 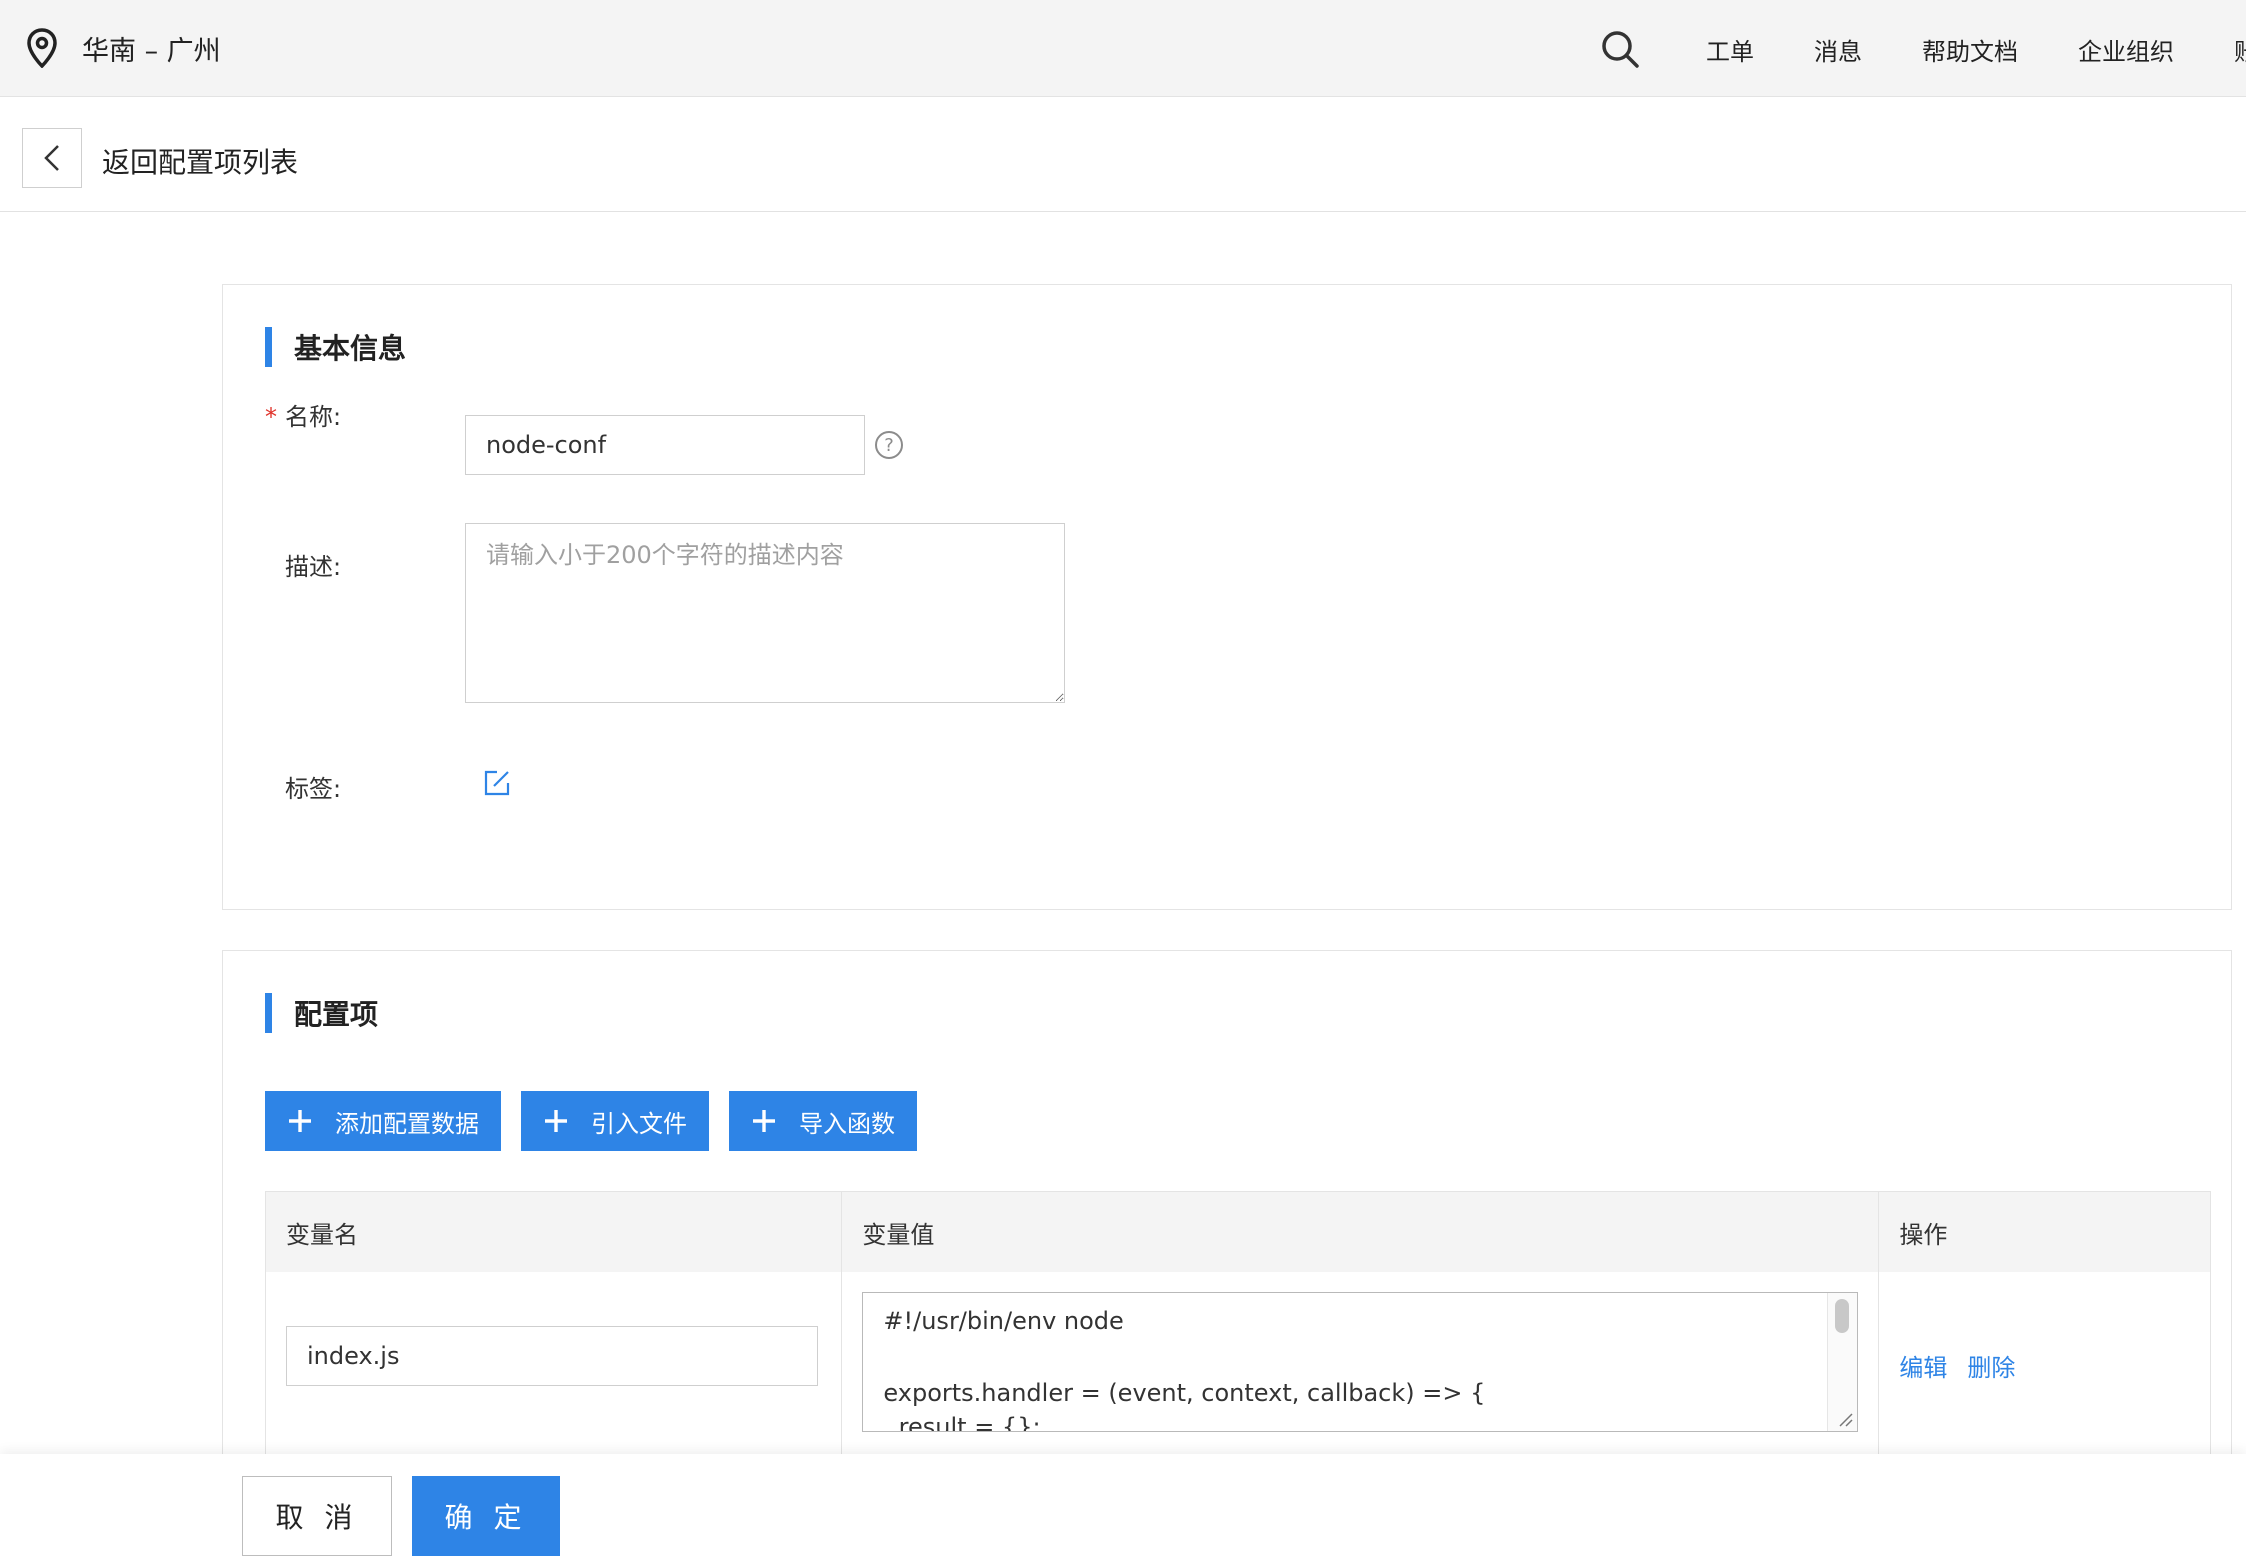 I want to click on region-selector: 华南 – 广州, so click(x=123, y=48).